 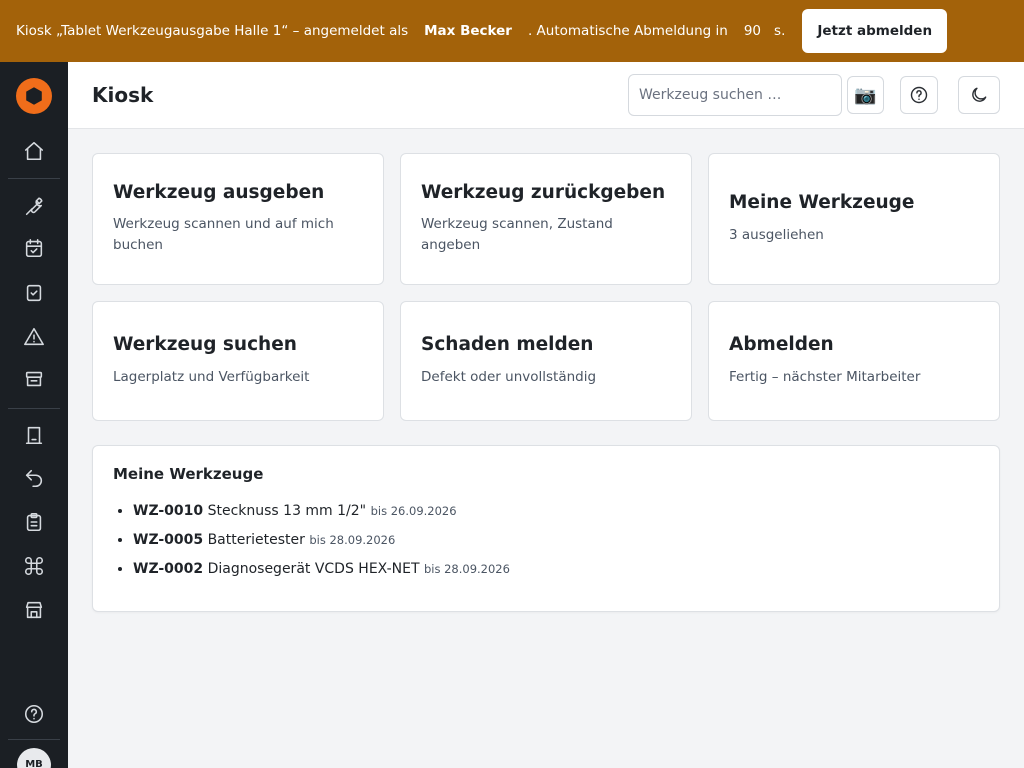 I want to click on camera-icon: 📷, so click(x=865, y=95).